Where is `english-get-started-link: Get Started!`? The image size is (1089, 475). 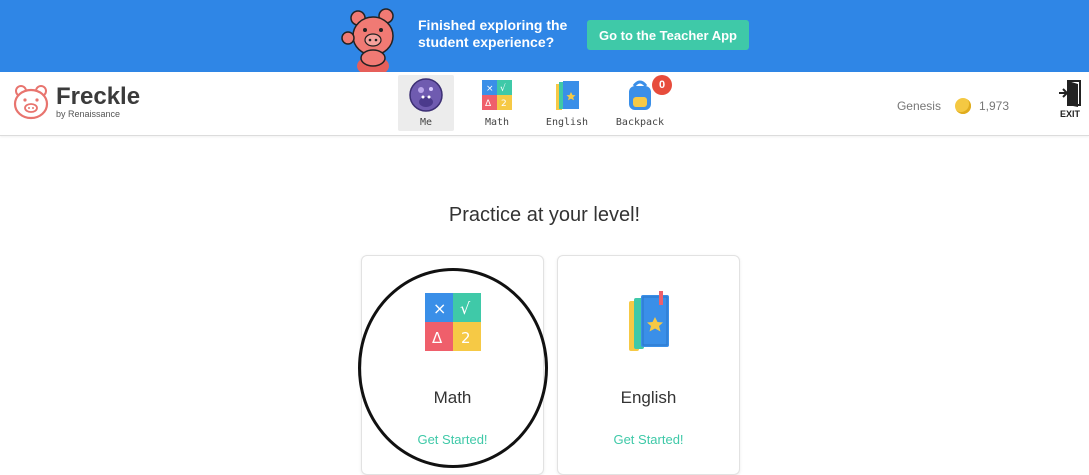 english-get-started-link: Get Started! is located at coordinates (648, 439).